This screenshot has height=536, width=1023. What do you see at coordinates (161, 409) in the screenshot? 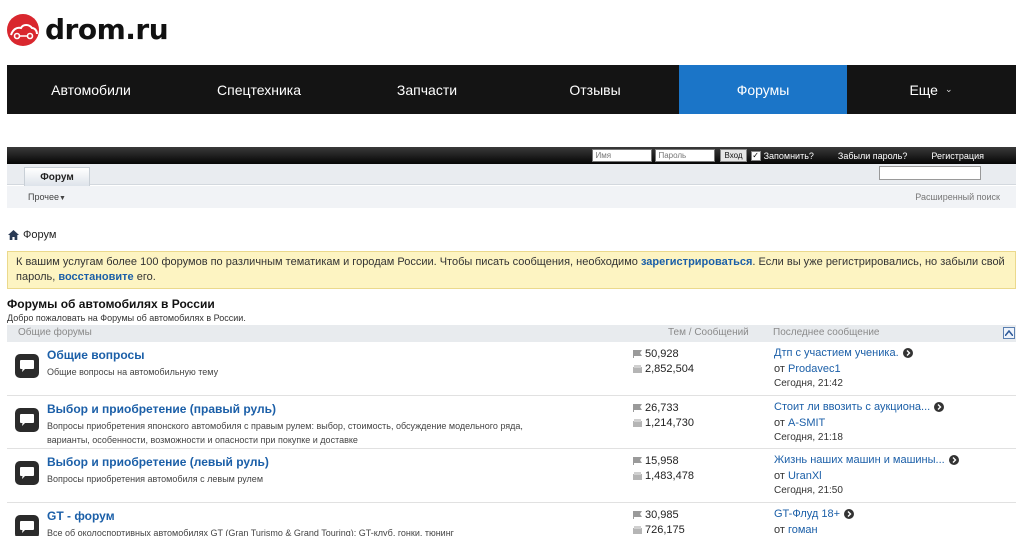
I see `forum-title-link: Выбор и приобретение (правый руль)` at bounding box center [161, 409].